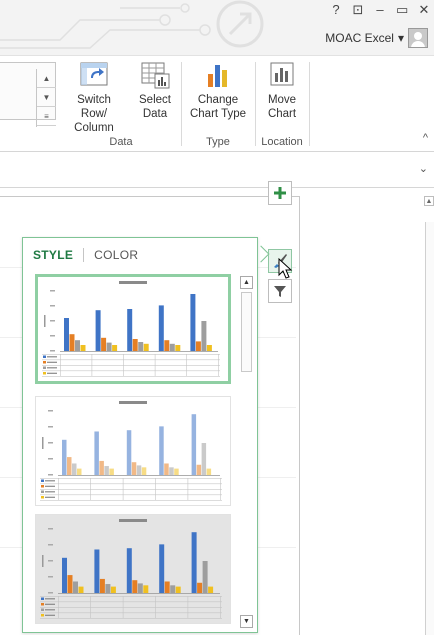  I want to click on switch-row-column-label-2: Column, so click(94, 128).